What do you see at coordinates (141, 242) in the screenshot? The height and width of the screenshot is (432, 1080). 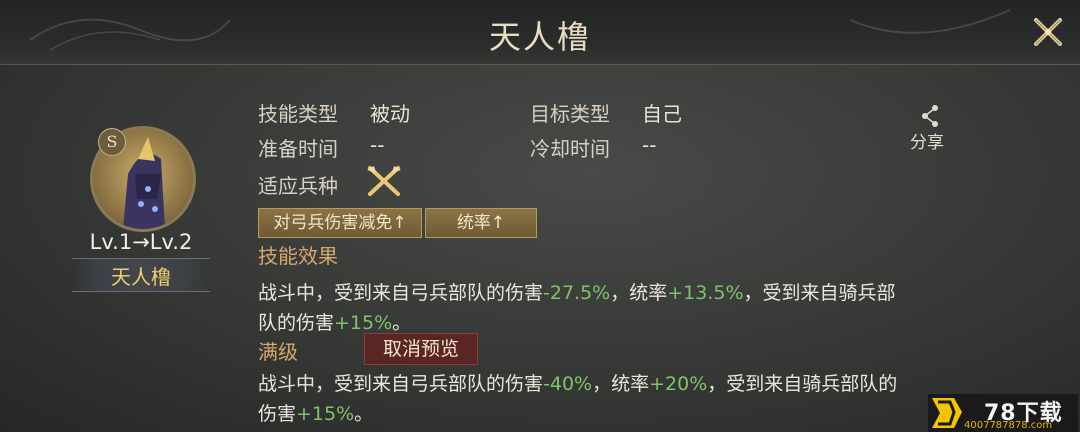 I see `level-progress: Lv.1→Lv.2` at bounding box center [141, 242].